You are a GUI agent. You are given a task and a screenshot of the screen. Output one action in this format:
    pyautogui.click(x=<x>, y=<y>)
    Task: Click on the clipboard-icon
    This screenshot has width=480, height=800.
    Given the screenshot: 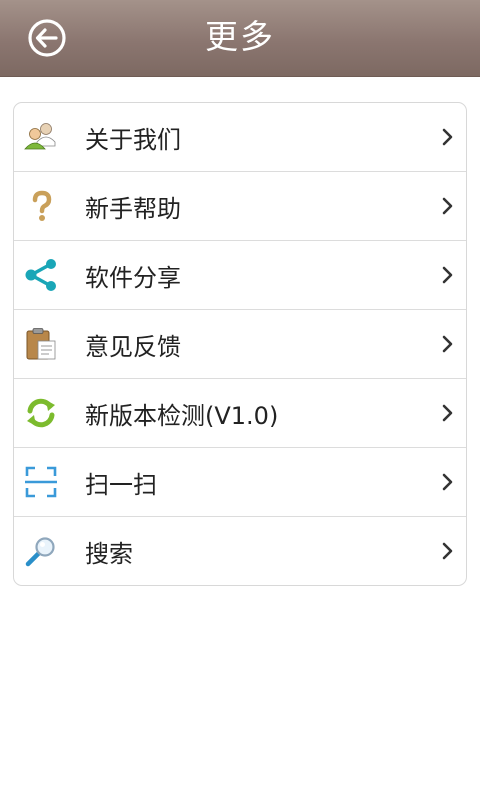 What is the action you would take?
    pyautogui.click(x=41, y=344)
    